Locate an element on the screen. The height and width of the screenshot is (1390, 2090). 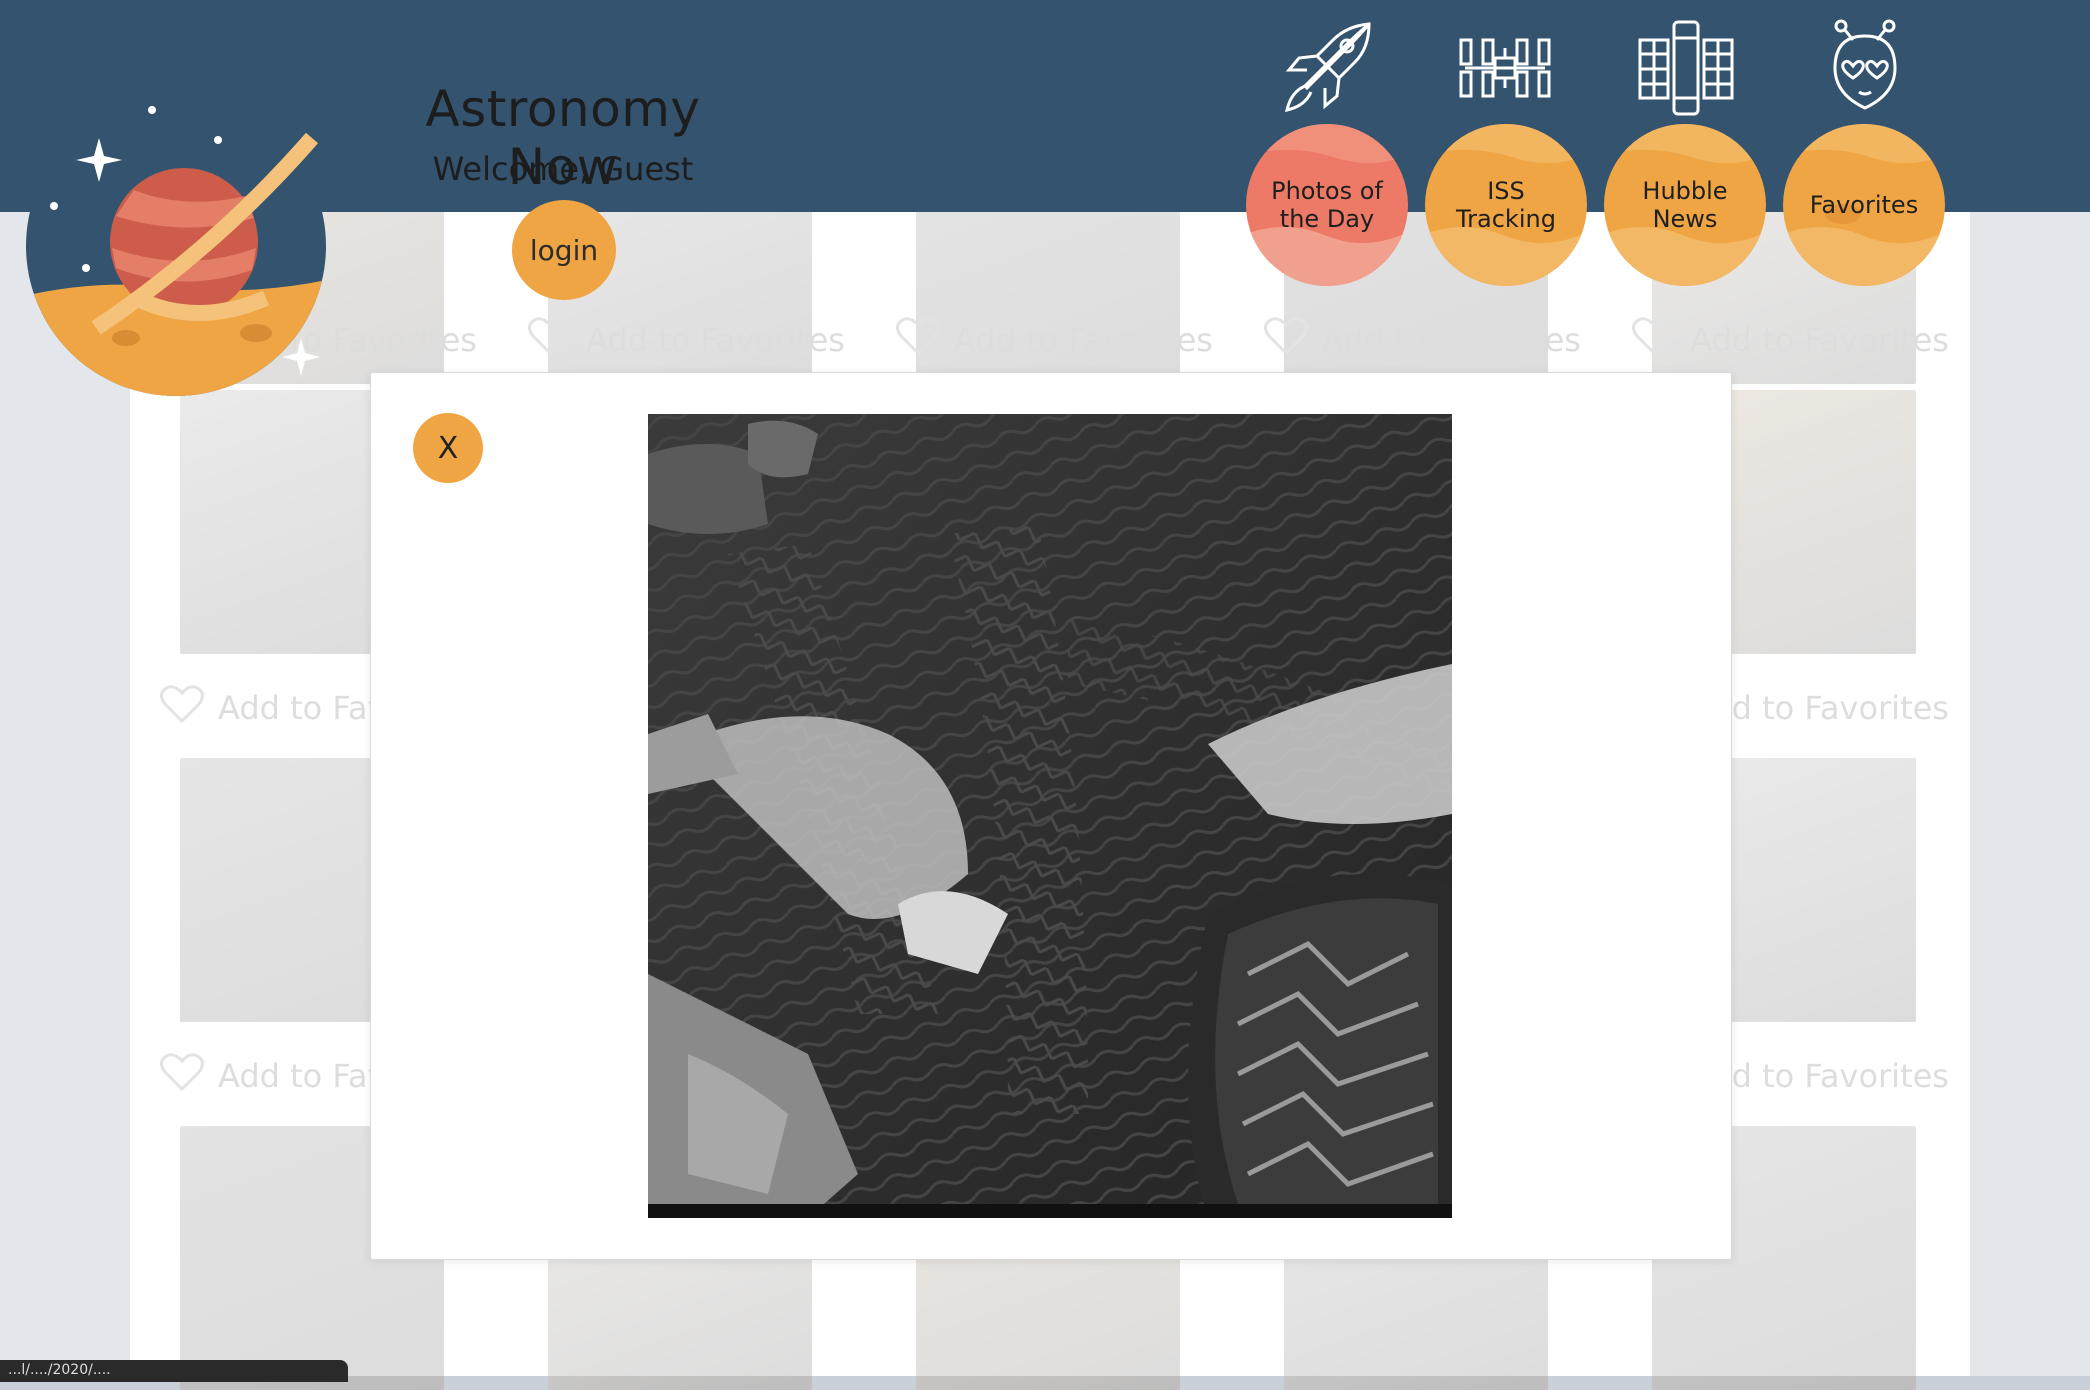
nav-hubble-label: Hubble News is located at coordinates (1685, 205).